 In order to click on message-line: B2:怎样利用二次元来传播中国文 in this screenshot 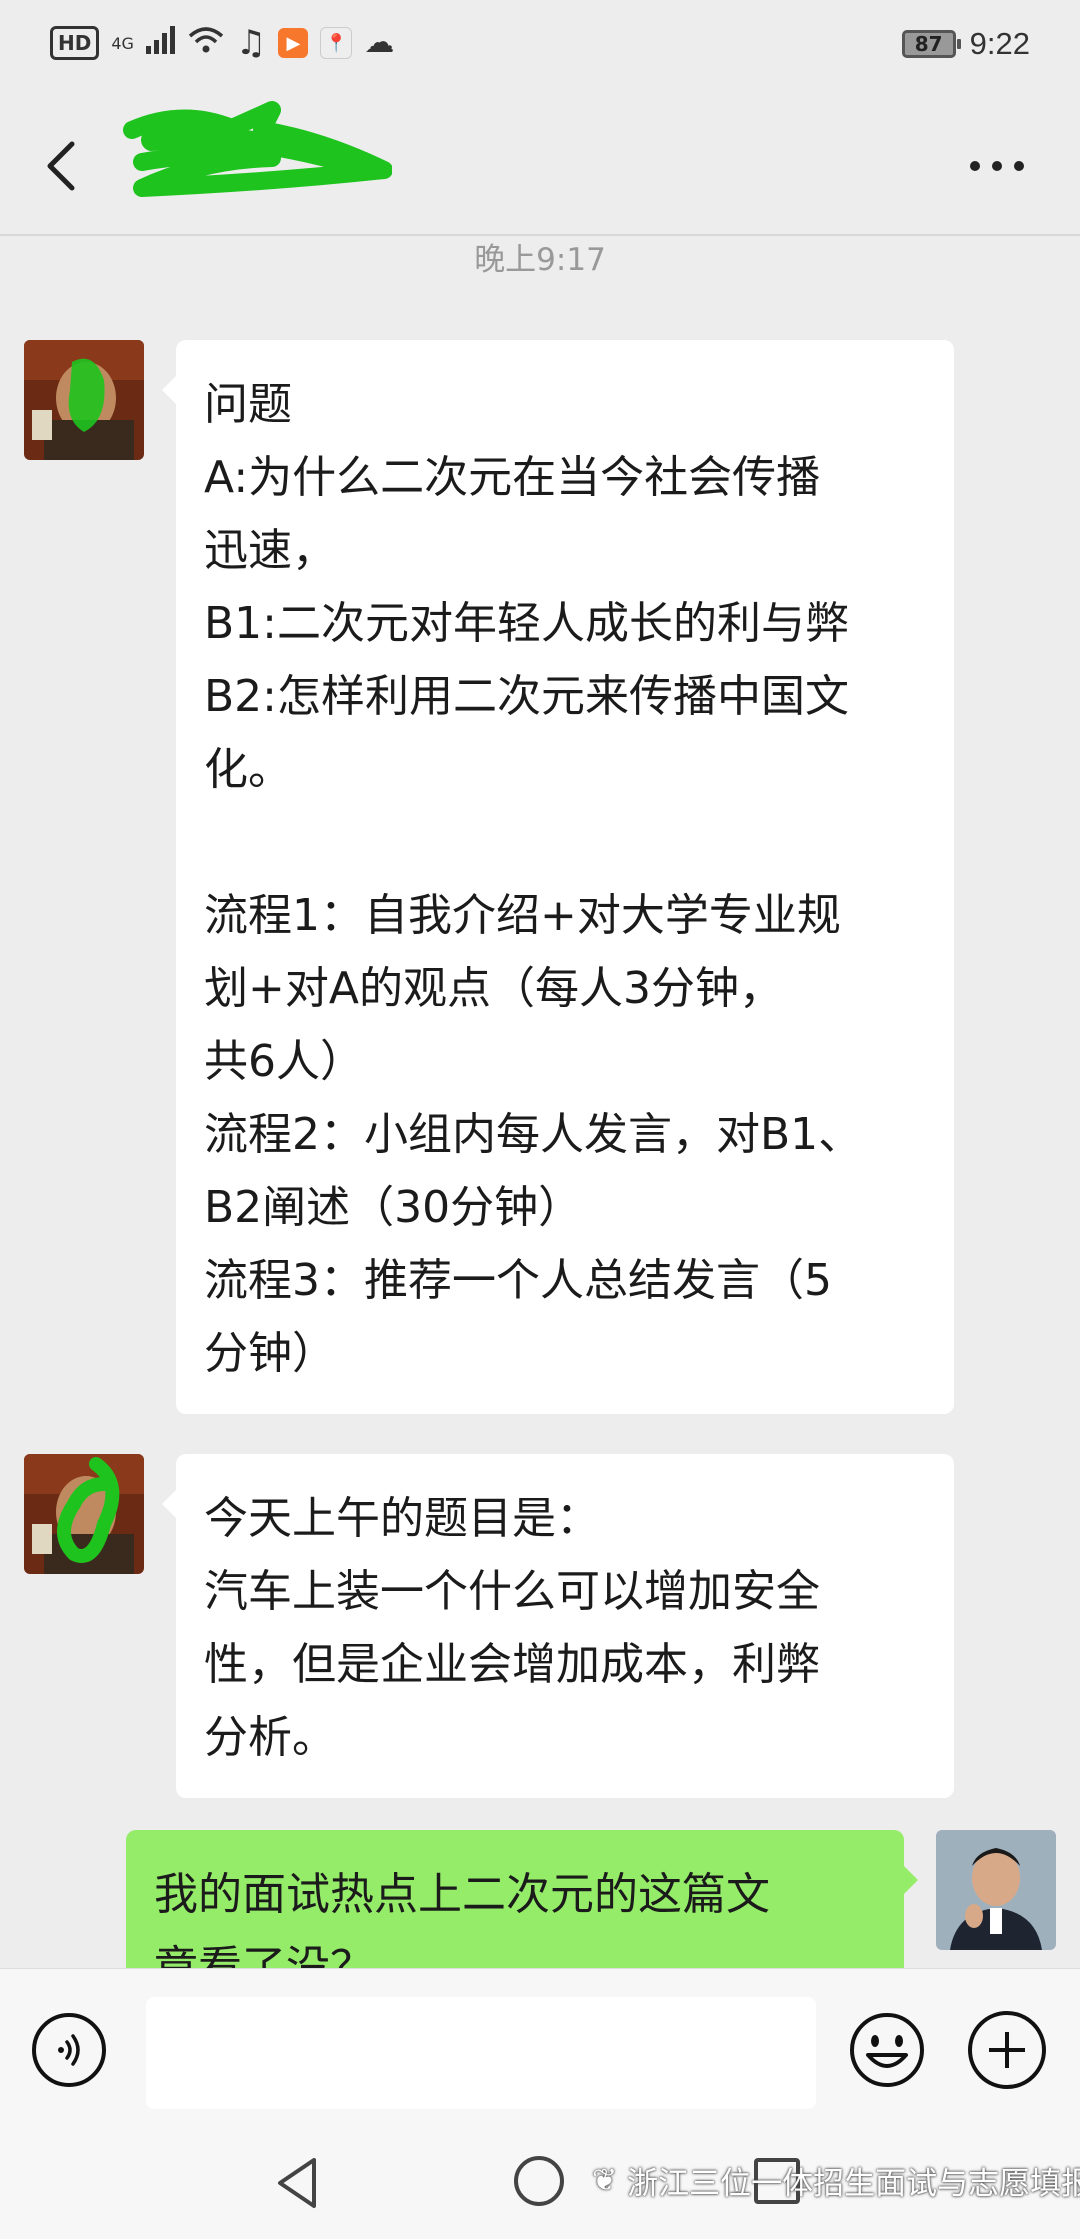, I will do `click(527, 696)`.